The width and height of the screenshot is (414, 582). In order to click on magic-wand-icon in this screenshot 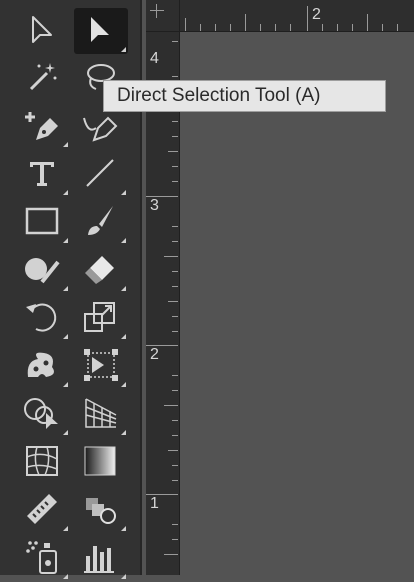, I will do `click(43, 77)`.